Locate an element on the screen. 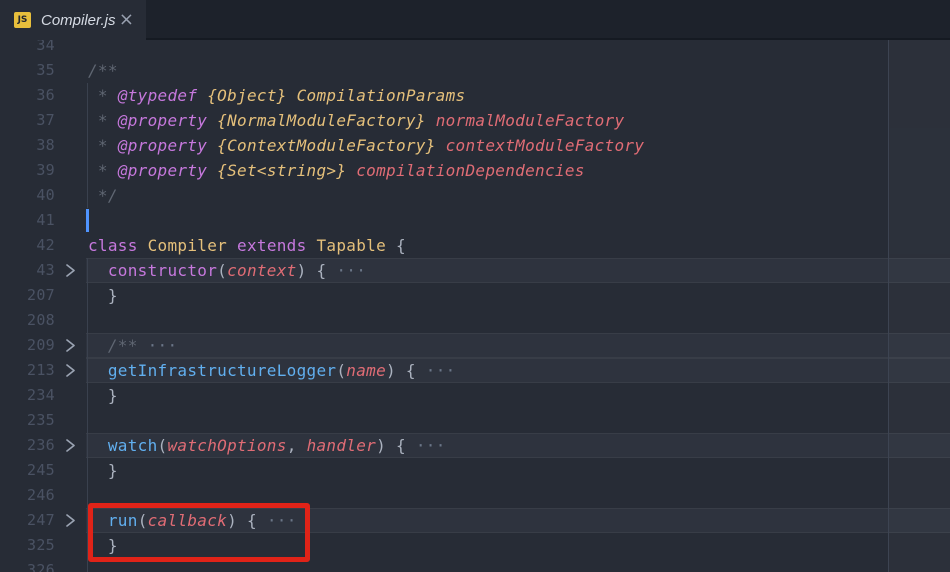  code-line: 236 watch(watchOptions, handler) { ··· is located at coordinates (475, 445).